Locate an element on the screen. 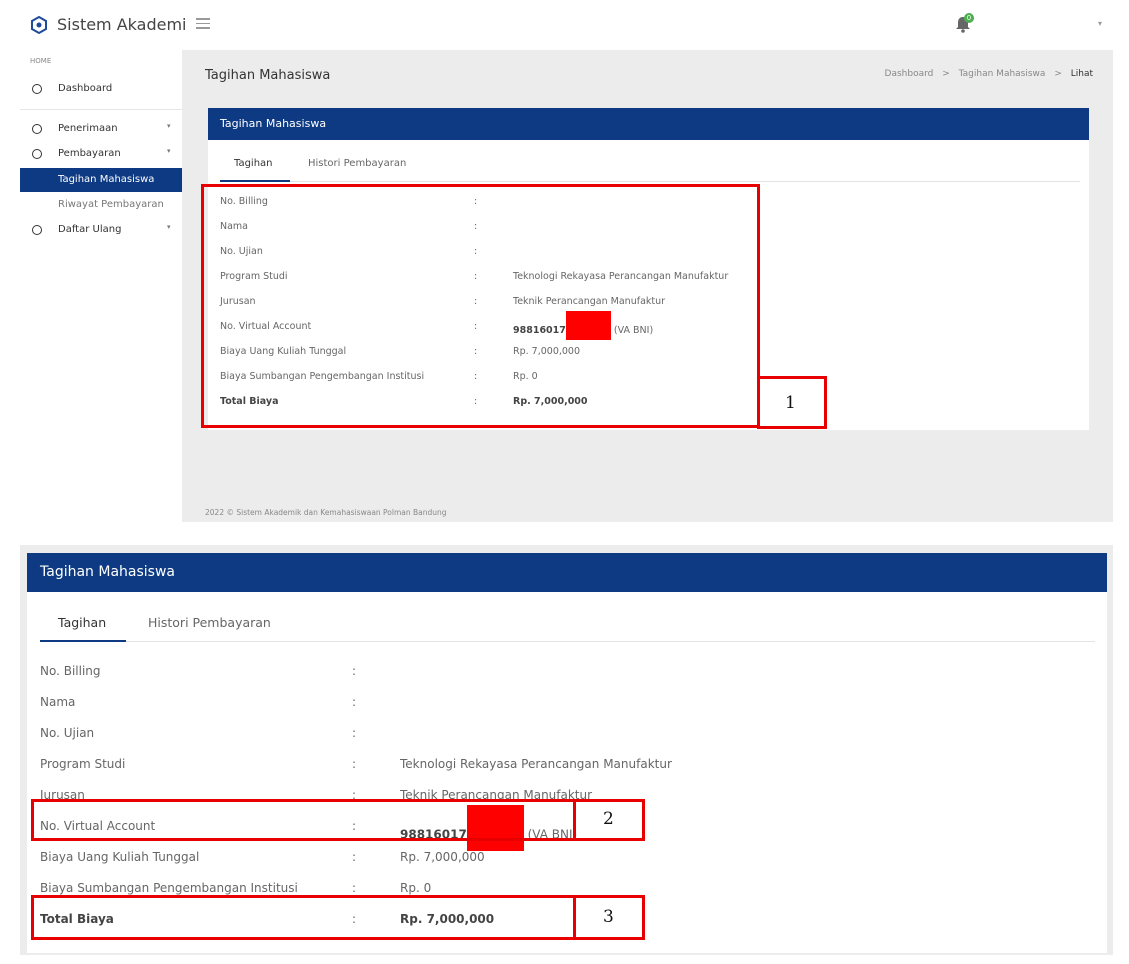 The height and width of the screenshot is (964, 1129). sidebar-section-label: HOME is located at coordinates (41, 61).